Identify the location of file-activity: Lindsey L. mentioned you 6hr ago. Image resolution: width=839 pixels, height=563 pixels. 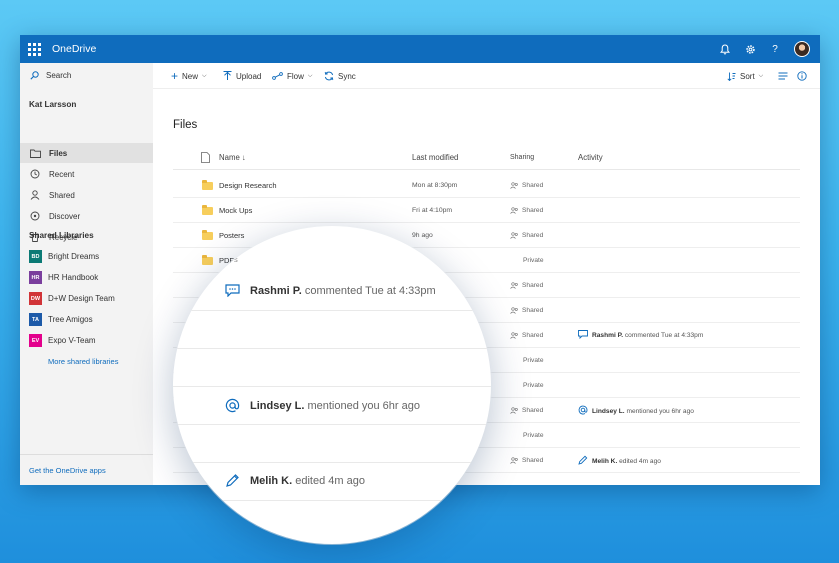
(636, 411).